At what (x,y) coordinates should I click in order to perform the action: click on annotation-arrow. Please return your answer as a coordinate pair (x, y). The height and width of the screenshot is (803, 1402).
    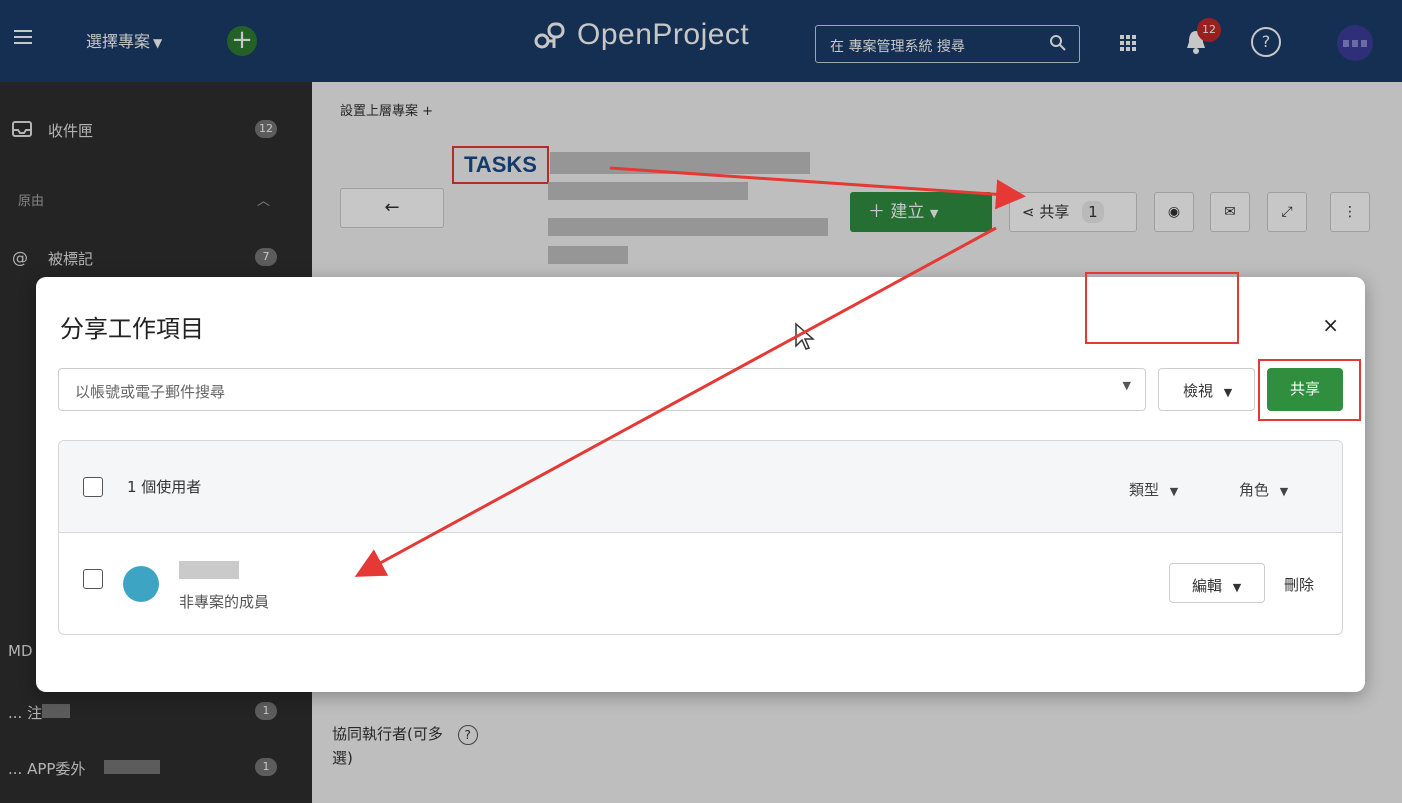
    Looking at the image, I should click on (817, 188).